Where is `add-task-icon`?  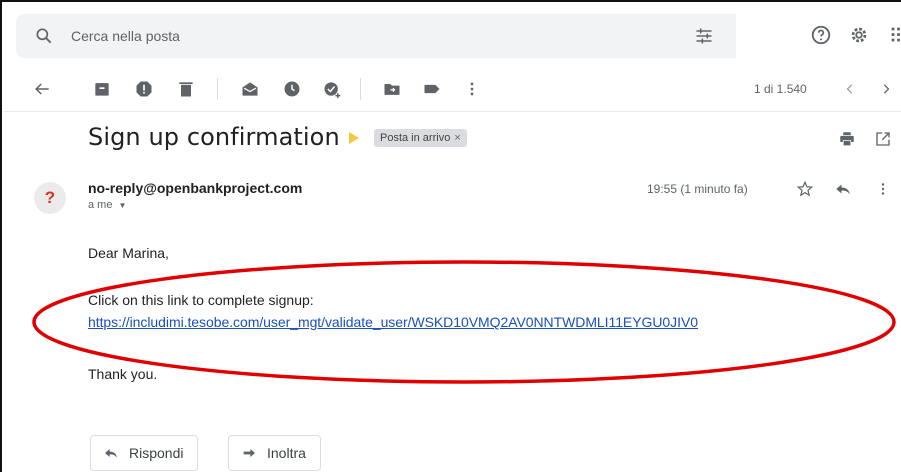
add-task-icon is located at coordinates (332, 89).